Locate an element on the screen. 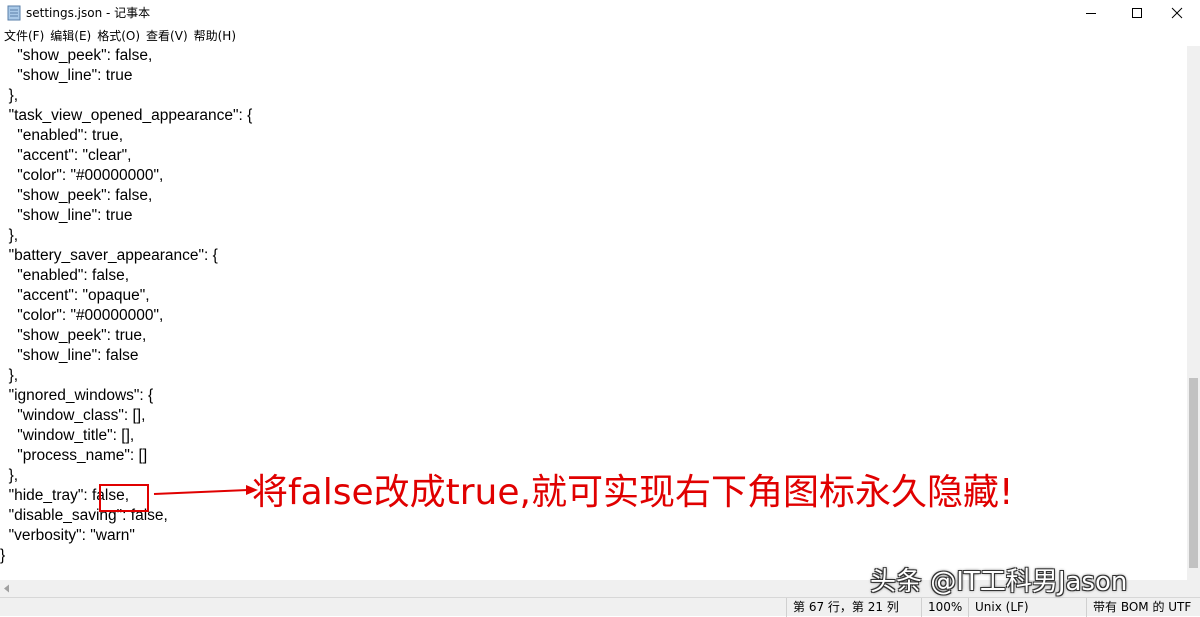 This screenshot has width=1200, height=617. code-line: "enabled": true, is located at coordinates (62, 135).